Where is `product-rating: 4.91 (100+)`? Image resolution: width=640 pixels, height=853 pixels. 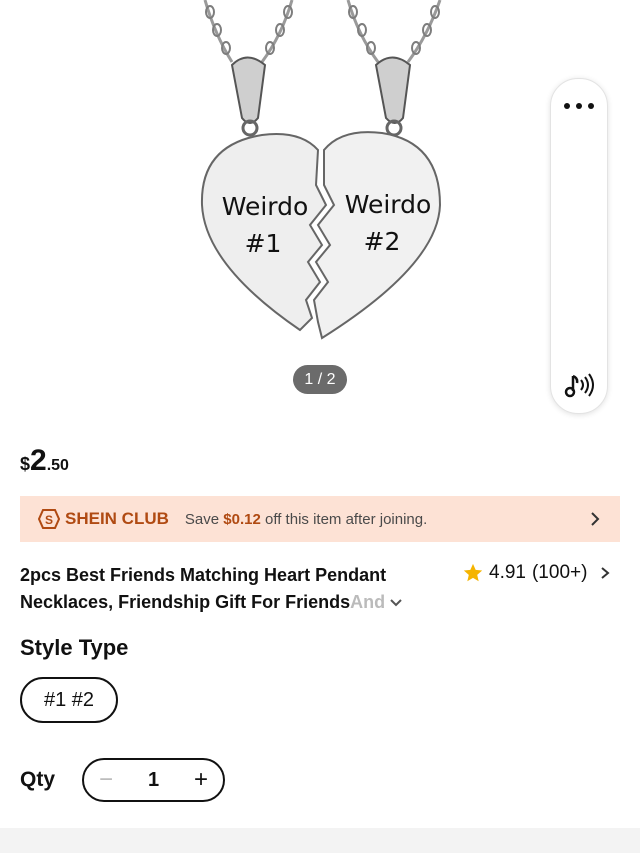 product-rating: 4.91 (100+) is located at coordinates (539, 573).